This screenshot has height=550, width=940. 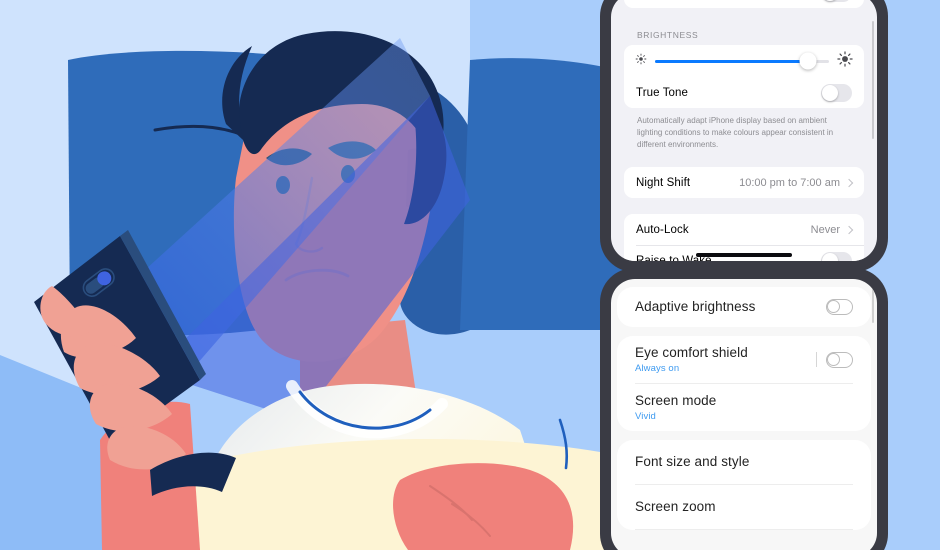 I want to click on ios-brightness-fill, so click(x=732, y=61).